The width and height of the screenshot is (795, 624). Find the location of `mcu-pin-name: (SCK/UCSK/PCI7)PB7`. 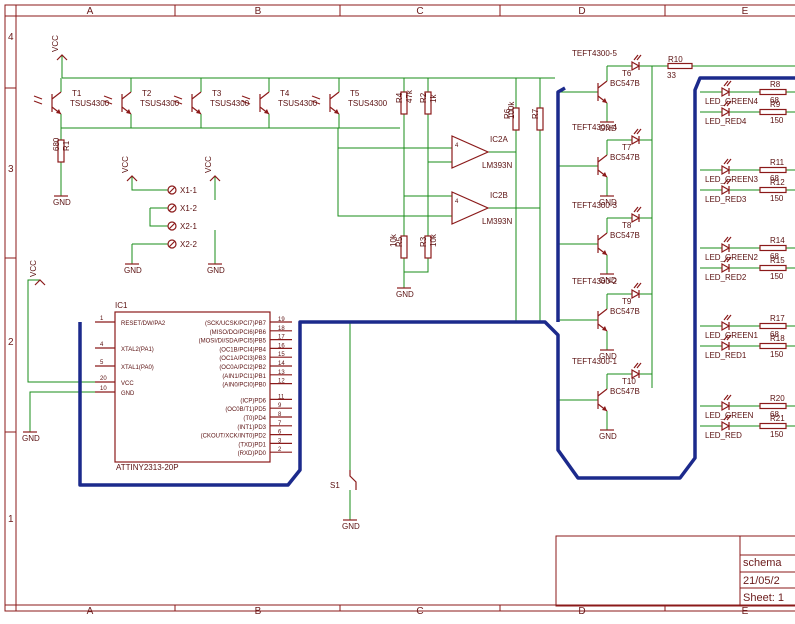

mcu-pin-name: (SCK/UCSK/PCI7)PB7 is located at coordinates (236, 324).